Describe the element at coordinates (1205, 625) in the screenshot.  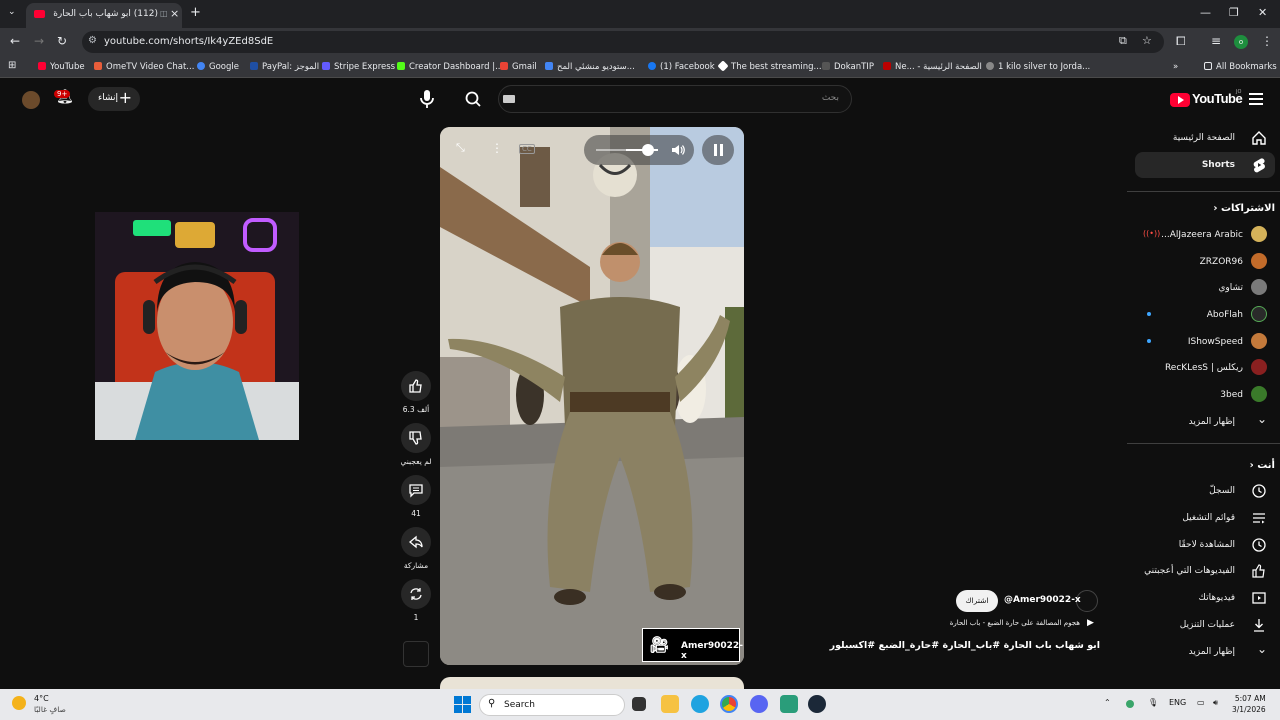
I see `sidebar-item-downloads: عمليات التنزيل` at that location.